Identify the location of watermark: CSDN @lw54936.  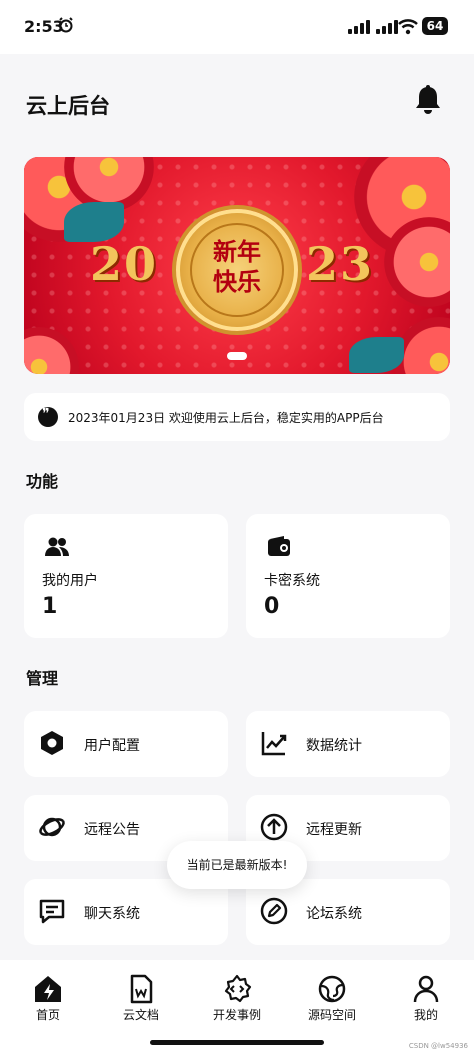
(438, 1046).